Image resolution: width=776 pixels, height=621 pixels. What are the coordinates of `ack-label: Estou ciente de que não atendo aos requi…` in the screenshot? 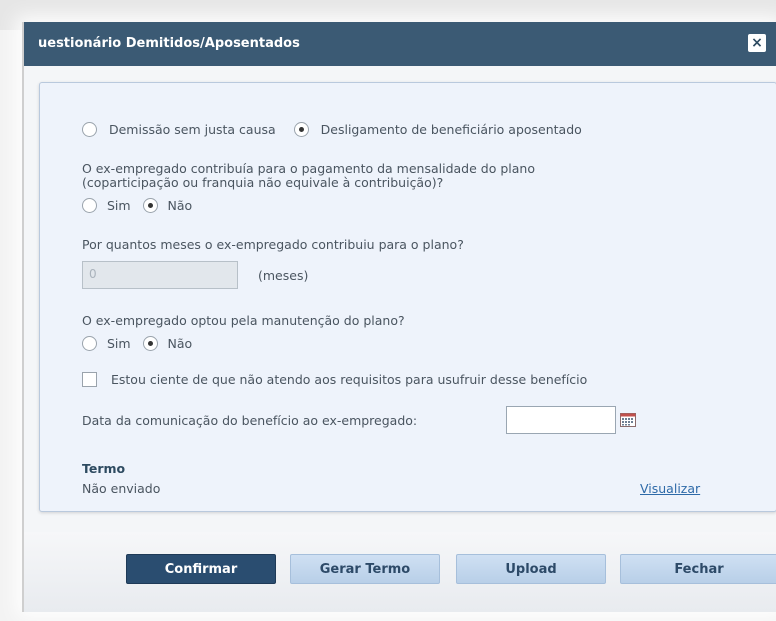 It's located at (349, 379).